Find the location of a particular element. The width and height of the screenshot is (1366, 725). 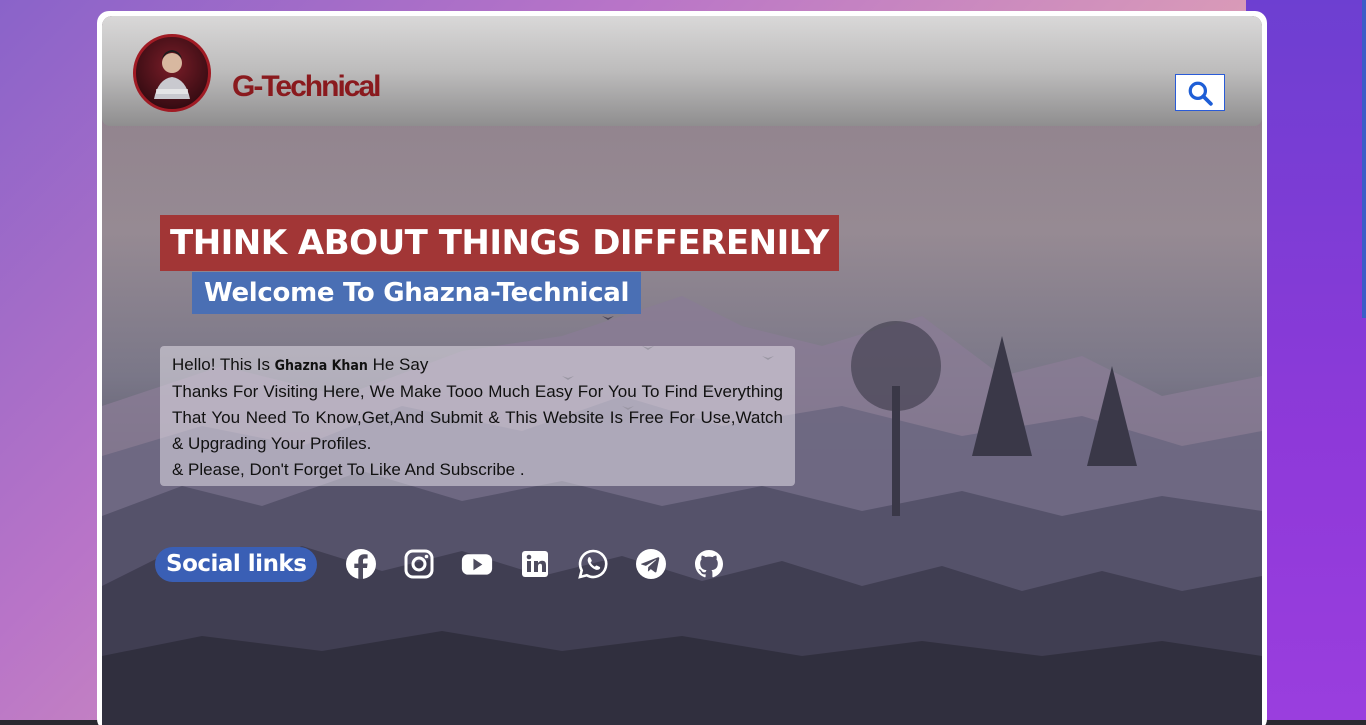

instagram-icon is located at coordinates (419, 564).